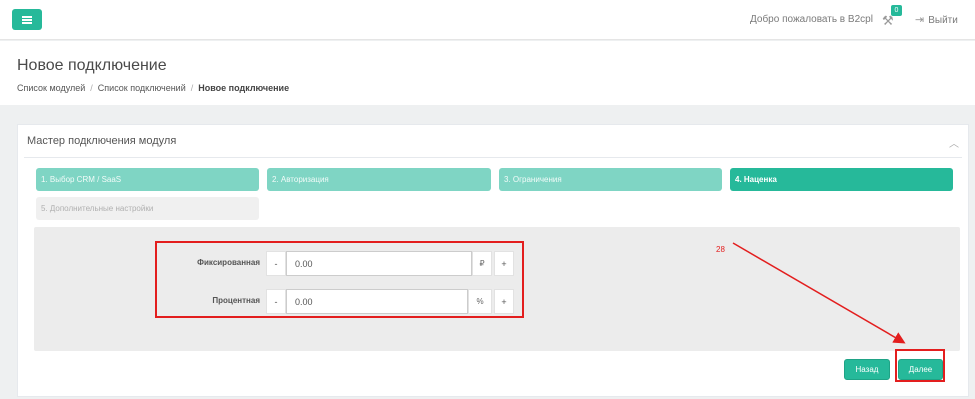  I want to click on ruble-unit: ₽, so click(482, 263).